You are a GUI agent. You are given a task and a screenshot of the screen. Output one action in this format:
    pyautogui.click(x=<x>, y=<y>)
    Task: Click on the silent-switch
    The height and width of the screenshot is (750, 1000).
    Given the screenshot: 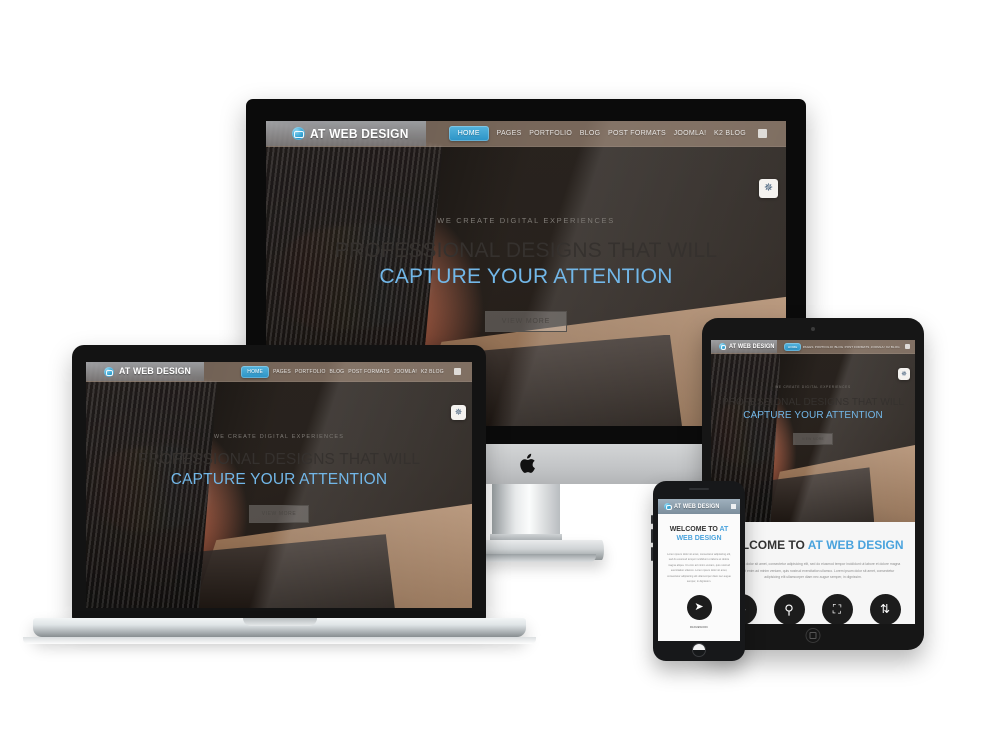 What is the action you would take?
    pyautogui.click(x=652, y=519)
    